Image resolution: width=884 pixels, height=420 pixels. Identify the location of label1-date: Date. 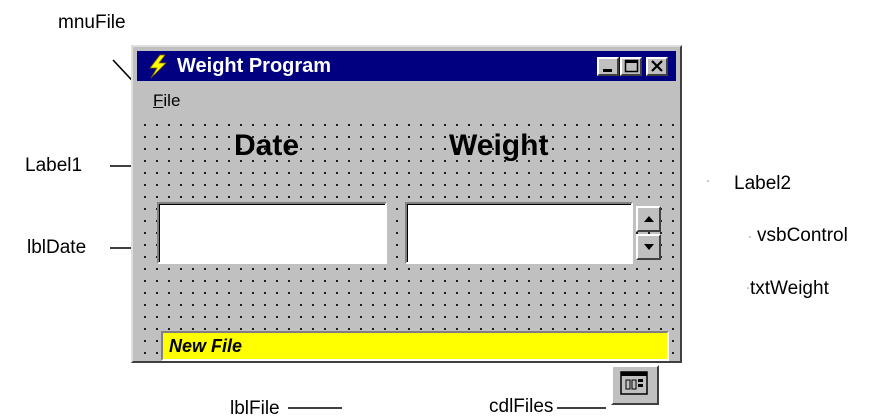
(267, 145).